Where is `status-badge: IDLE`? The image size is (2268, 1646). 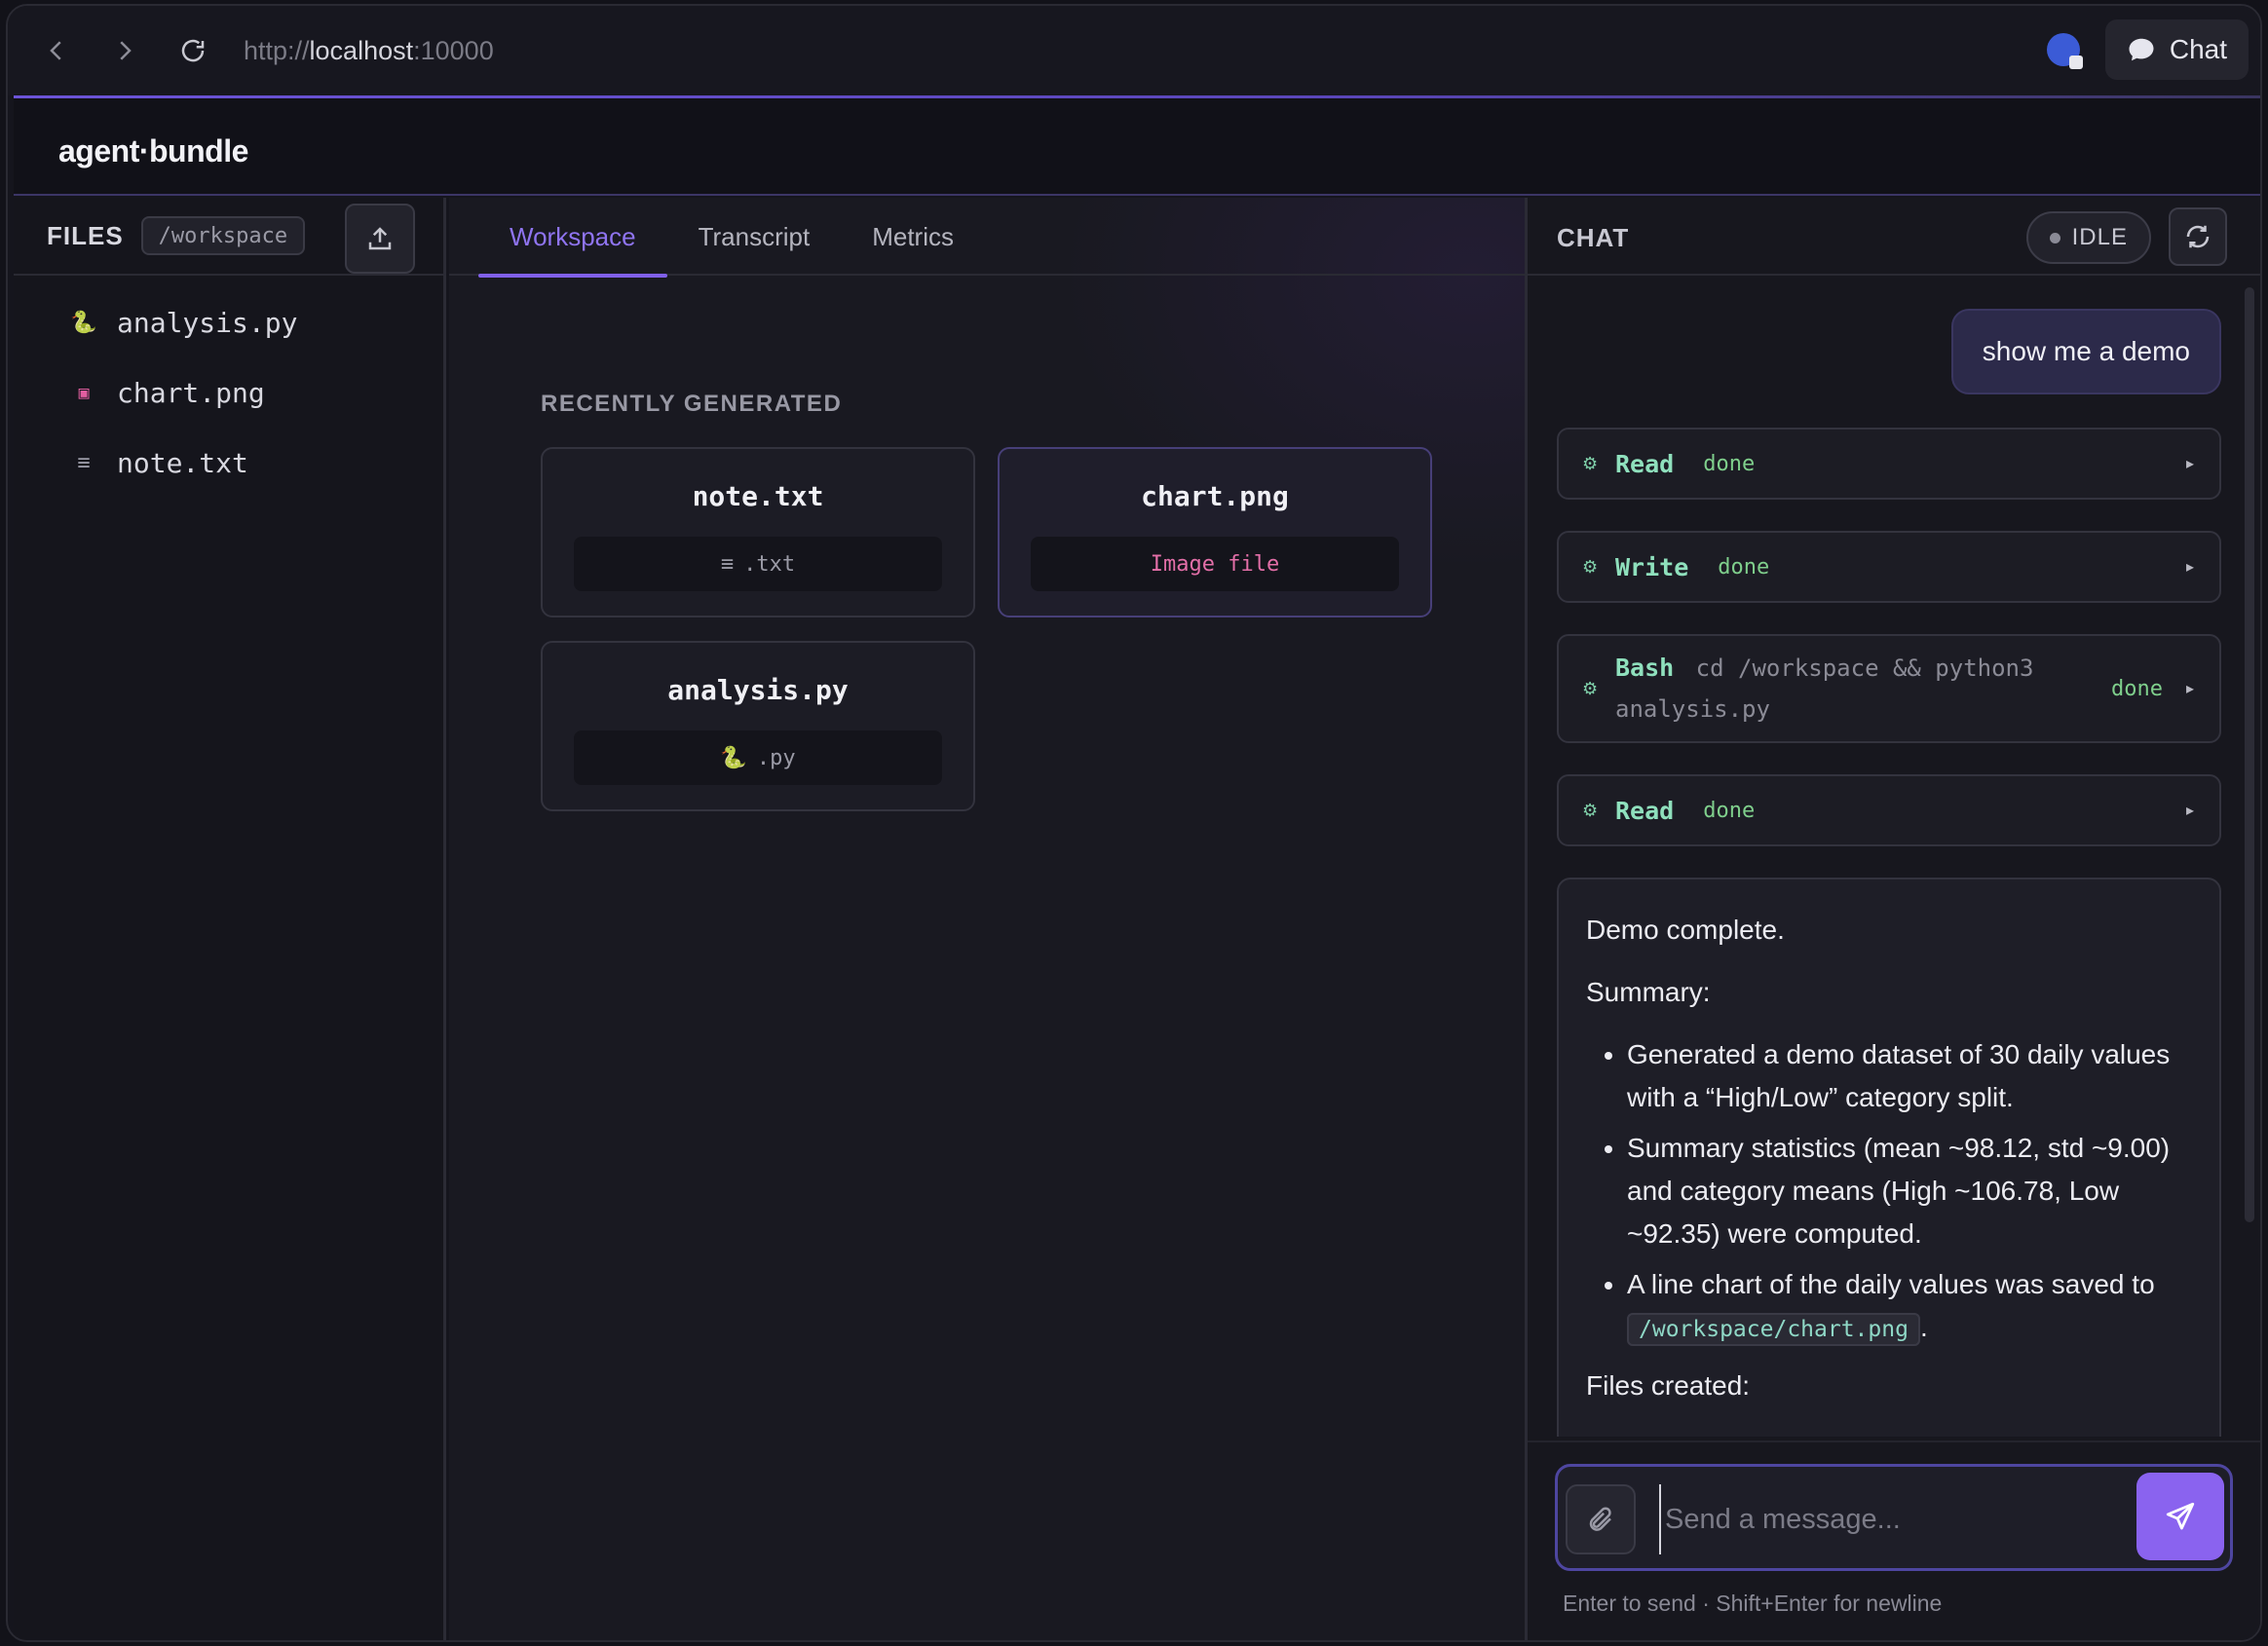
status-badge: IDLE is located at coordinates (2088, 237).